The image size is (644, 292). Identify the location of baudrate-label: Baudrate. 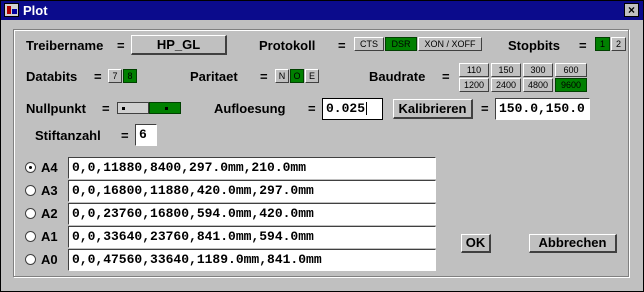
(397, 76).